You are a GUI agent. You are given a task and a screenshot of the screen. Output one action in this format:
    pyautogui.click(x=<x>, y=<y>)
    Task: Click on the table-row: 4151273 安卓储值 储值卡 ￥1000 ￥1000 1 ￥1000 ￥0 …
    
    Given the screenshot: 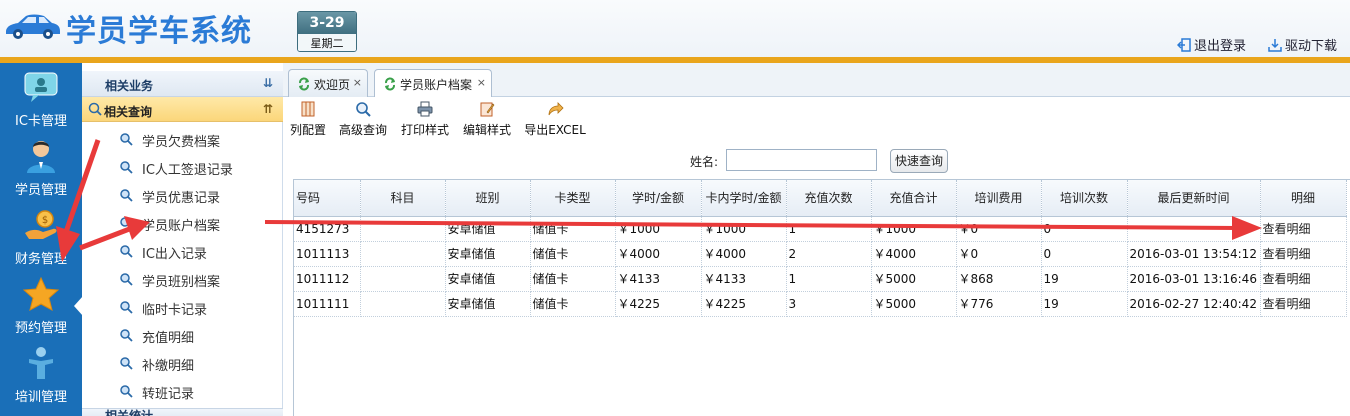 What is the action you would take?
    pyautogui.click(x=820, y=229)
    